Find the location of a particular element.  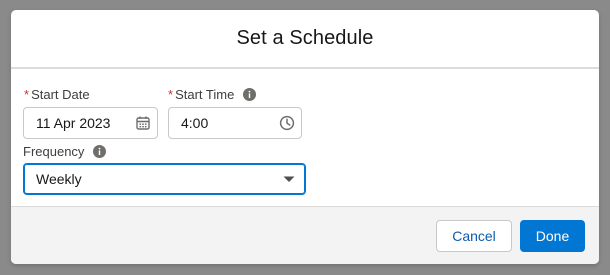

start-time-label: * Start Time is located at coordinates (212, 94).